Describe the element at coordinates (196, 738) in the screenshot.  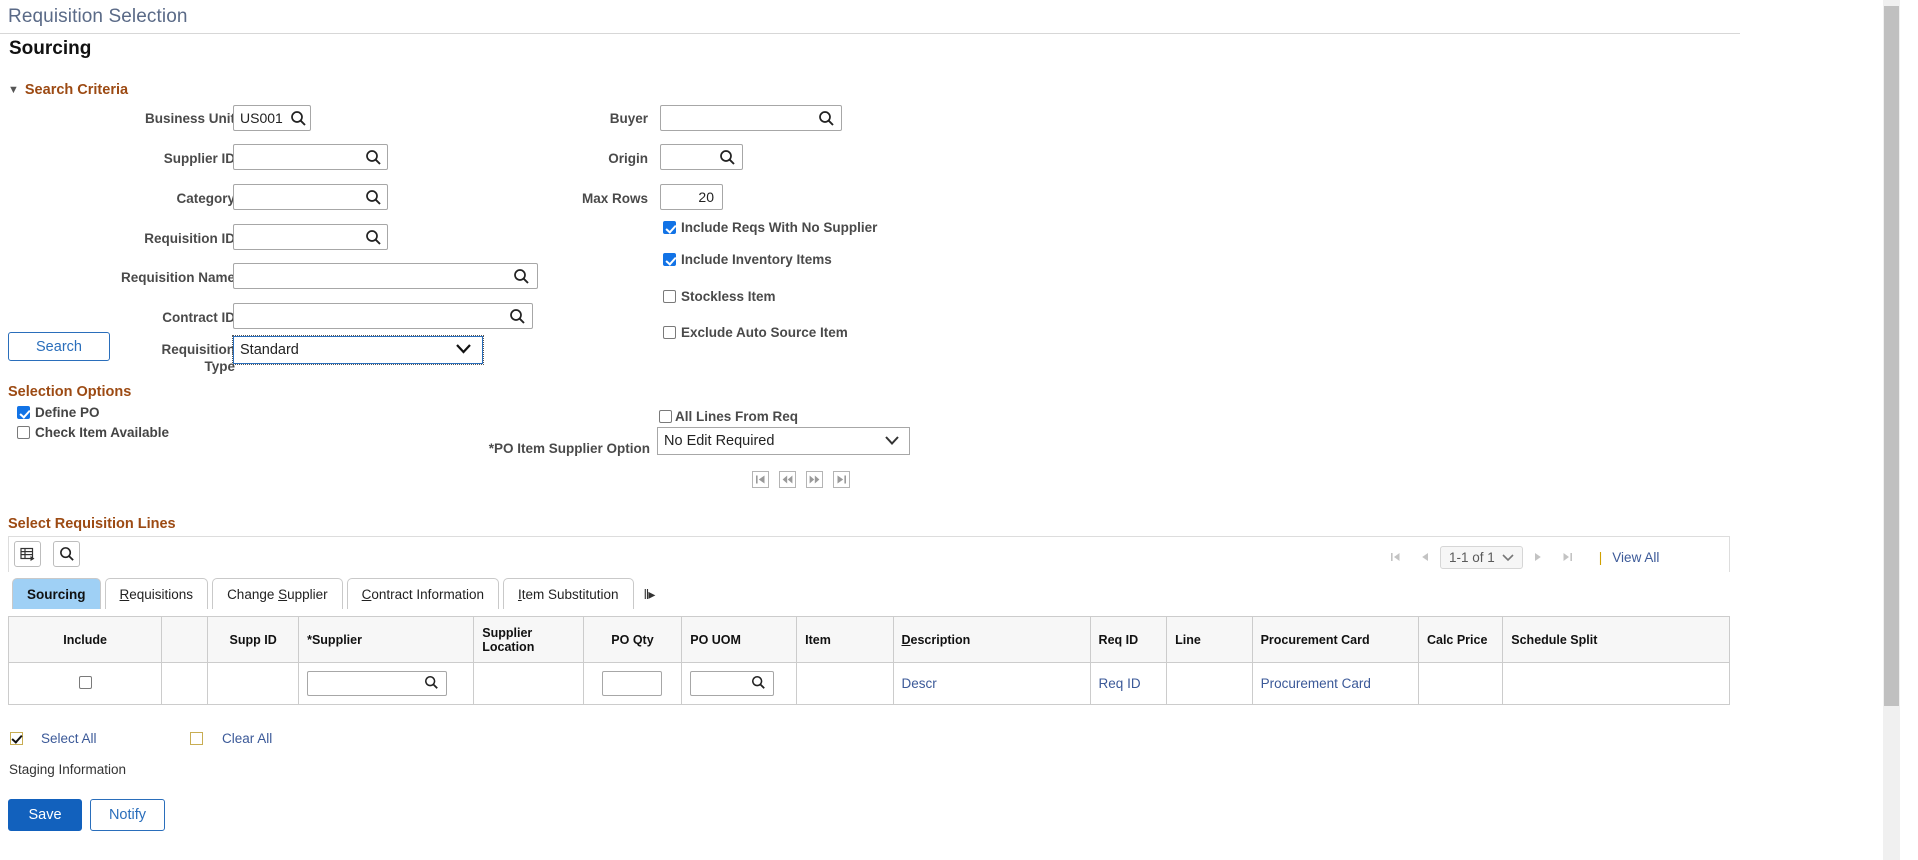
I see `clear-all-checkbox-icon` at that location.